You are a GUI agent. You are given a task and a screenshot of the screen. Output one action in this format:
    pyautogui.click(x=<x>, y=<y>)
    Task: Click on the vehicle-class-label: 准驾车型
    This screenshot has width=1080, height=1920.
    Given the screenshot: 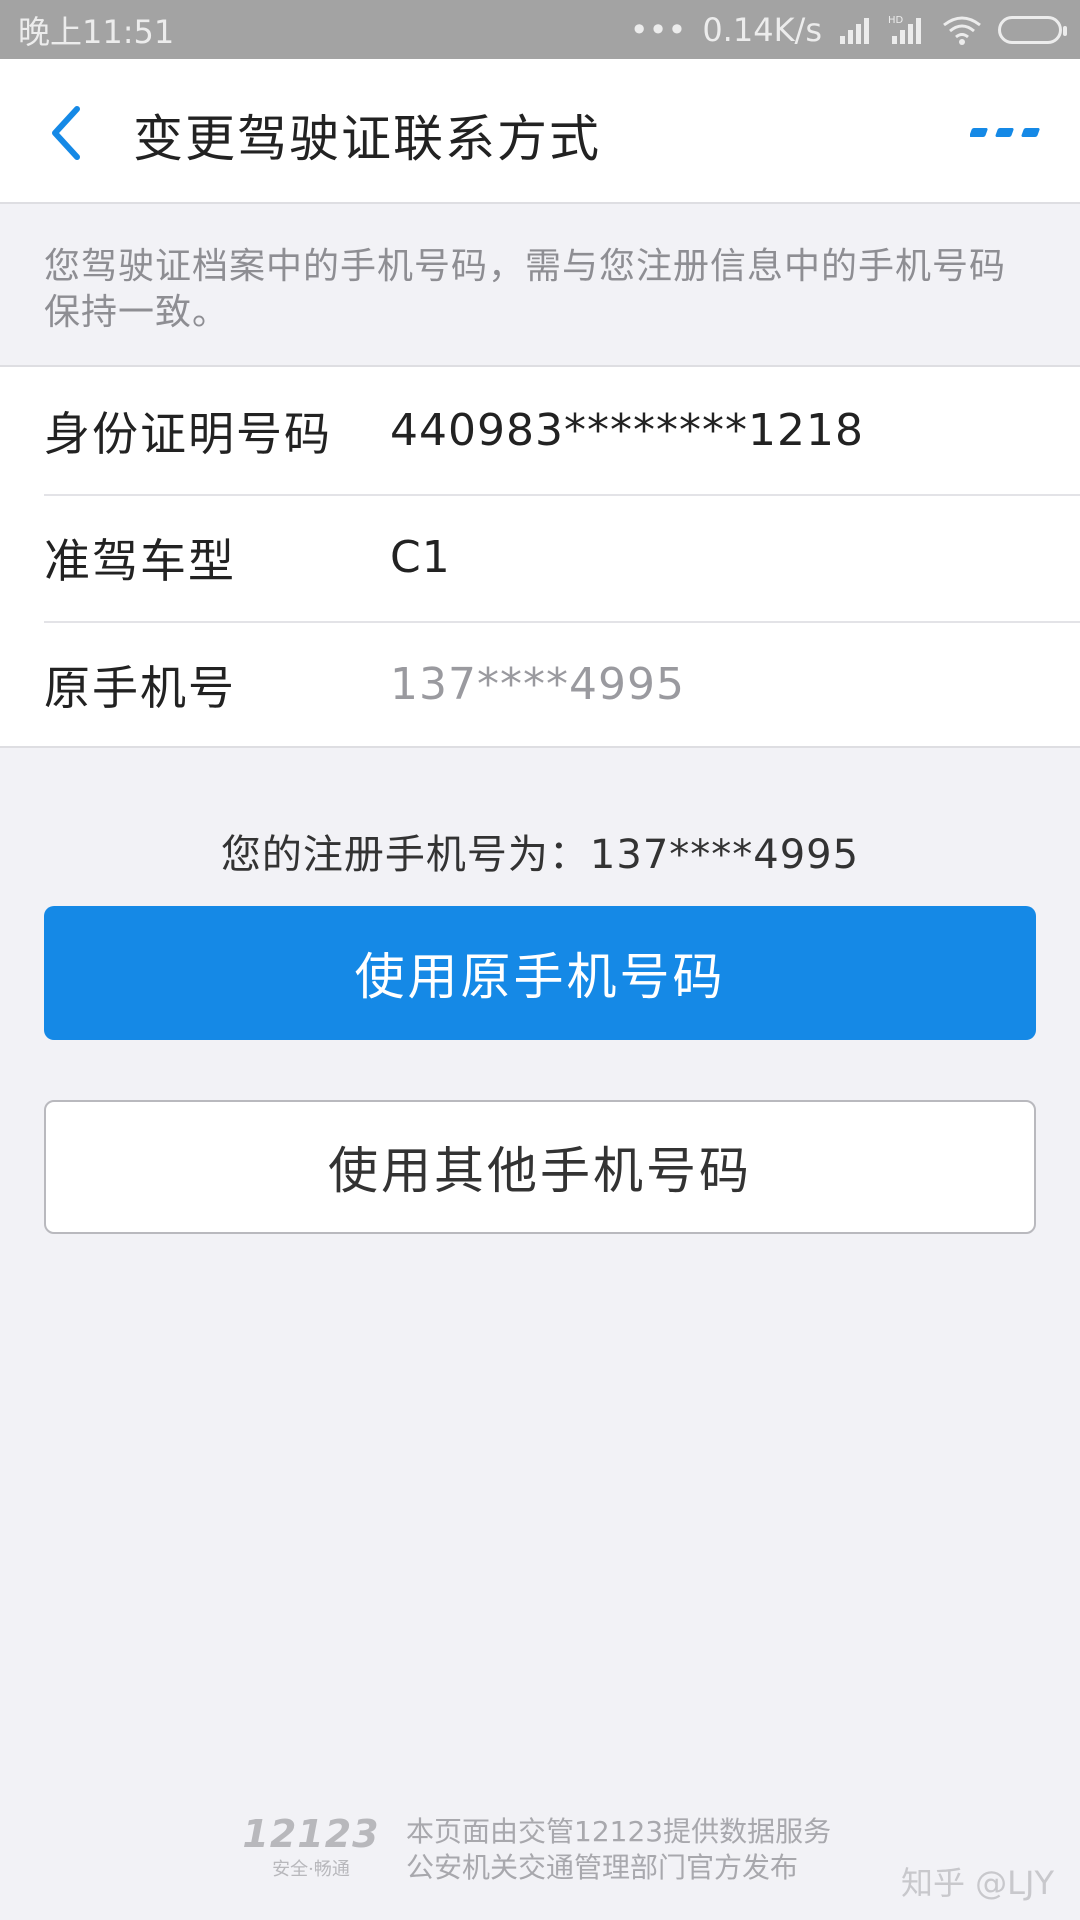 What is the action you would take?
    pyautogui.click(x=140, y=560)
    